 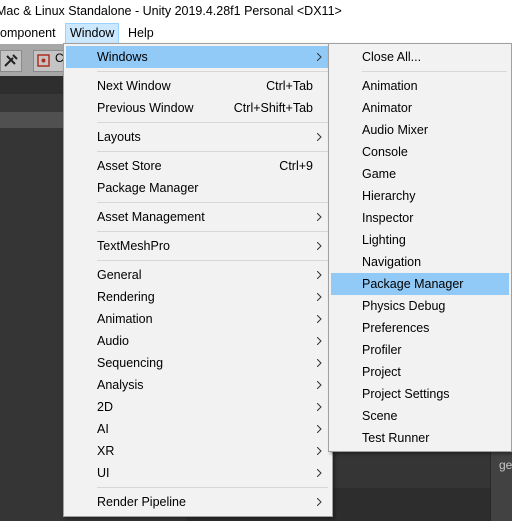 What do you see at coordinates (392, 262) in the screenshot?
I see `menu-item-label: Navigation` at bounding box center [392, 262].